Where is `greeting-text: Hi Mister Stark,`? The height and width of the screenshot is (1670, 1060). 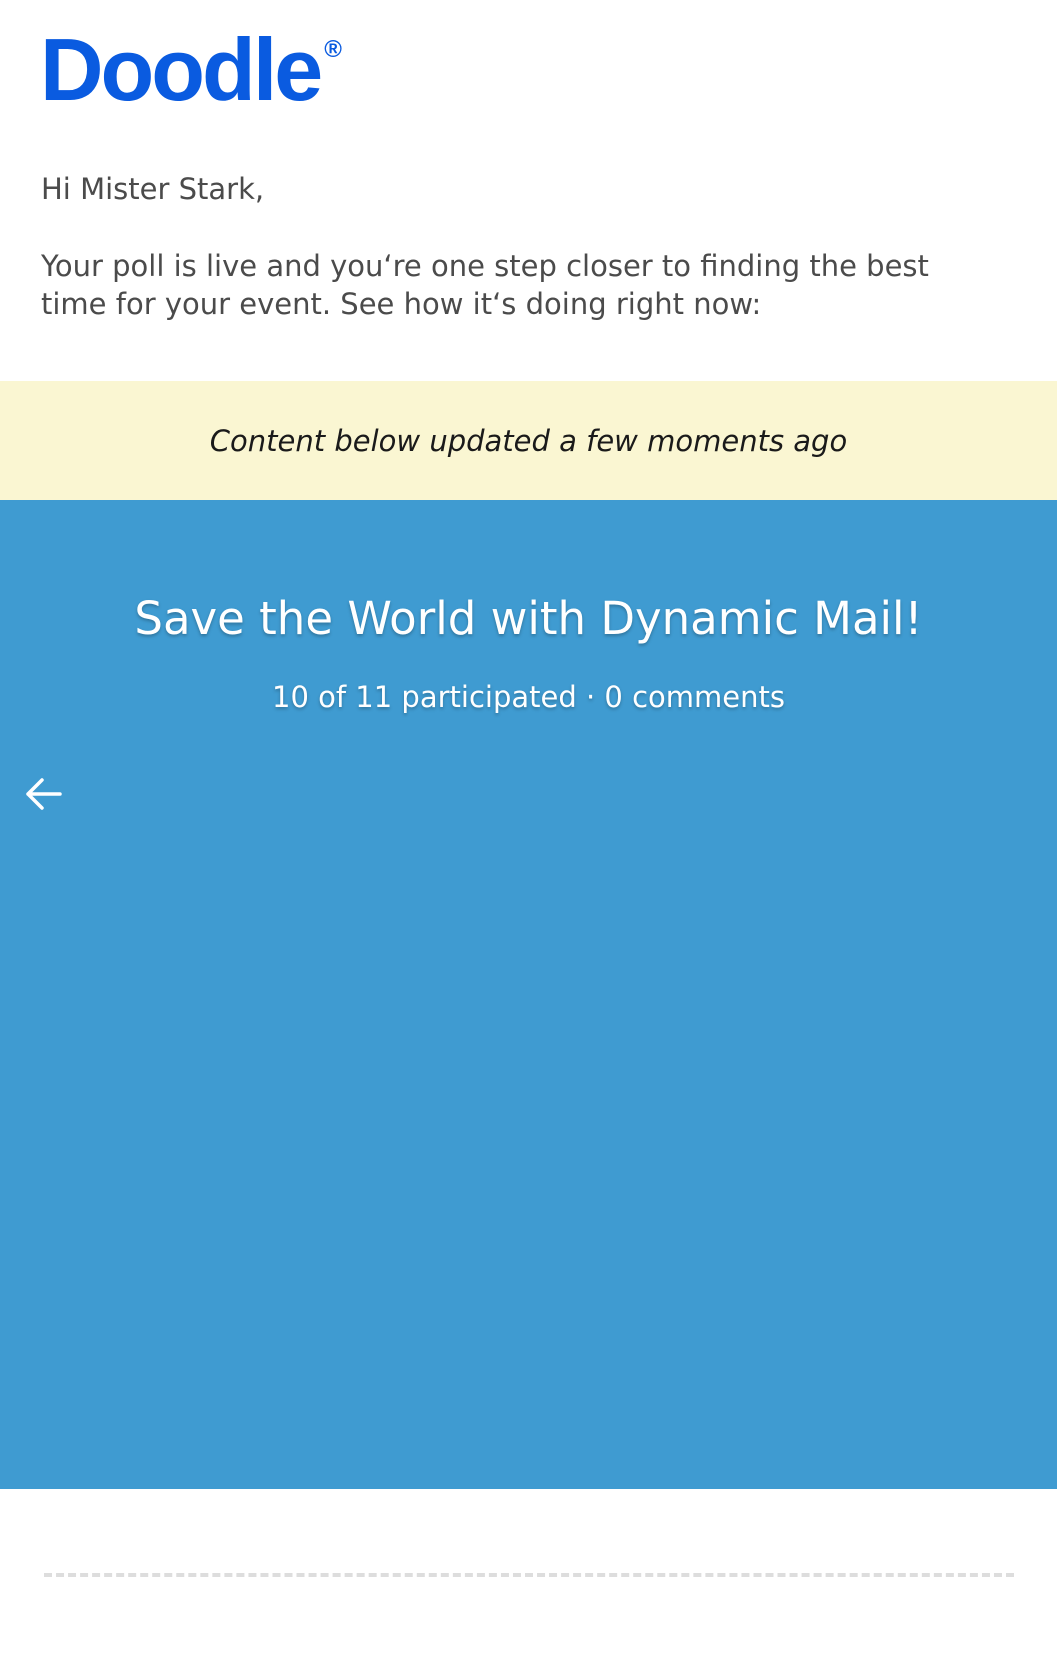
greeting-text: Hi Mister Stark, is located at coordinates (153, 189).